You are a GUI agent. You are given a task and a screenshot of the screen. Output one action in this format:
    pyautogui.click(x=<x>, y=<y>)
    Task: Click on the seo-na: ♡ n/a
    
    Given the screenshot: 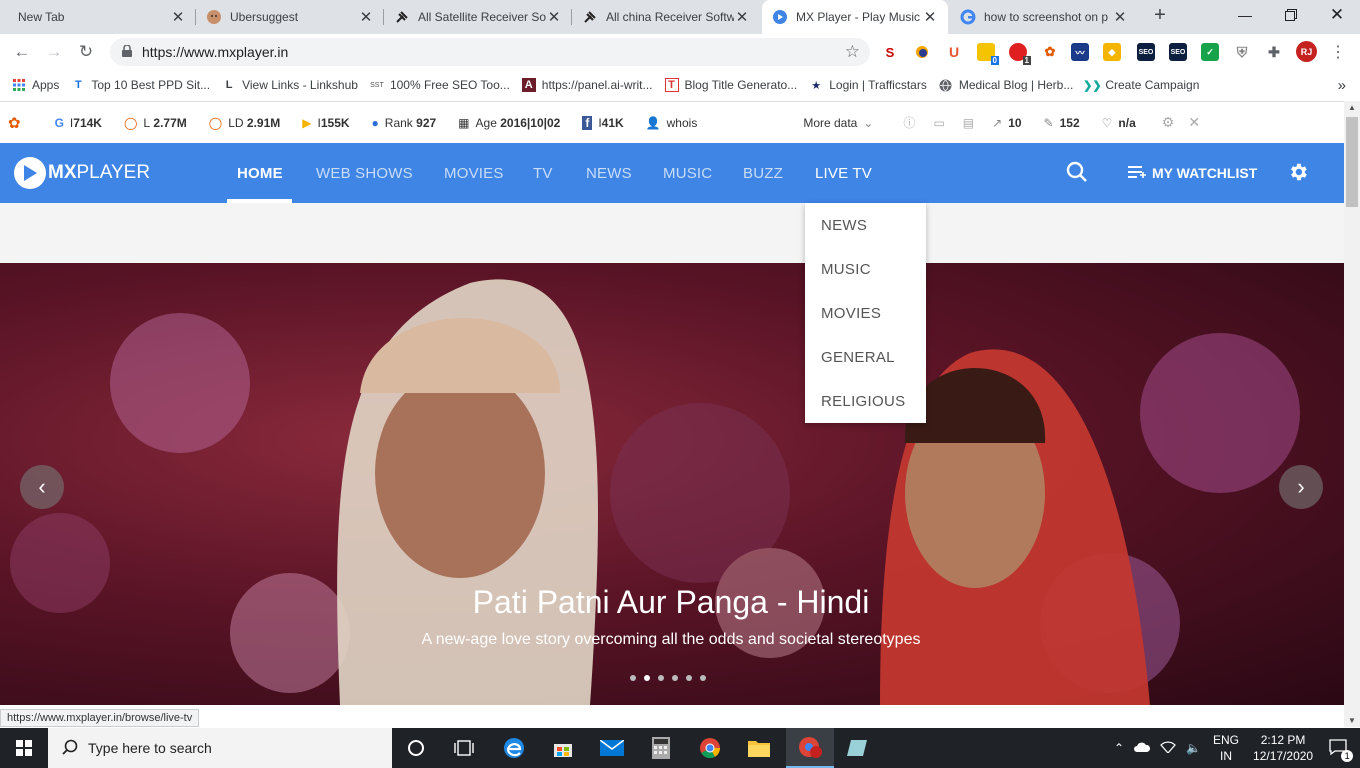 What is the action you would take?
    pyautogui.click(x=1119, y=123)
    